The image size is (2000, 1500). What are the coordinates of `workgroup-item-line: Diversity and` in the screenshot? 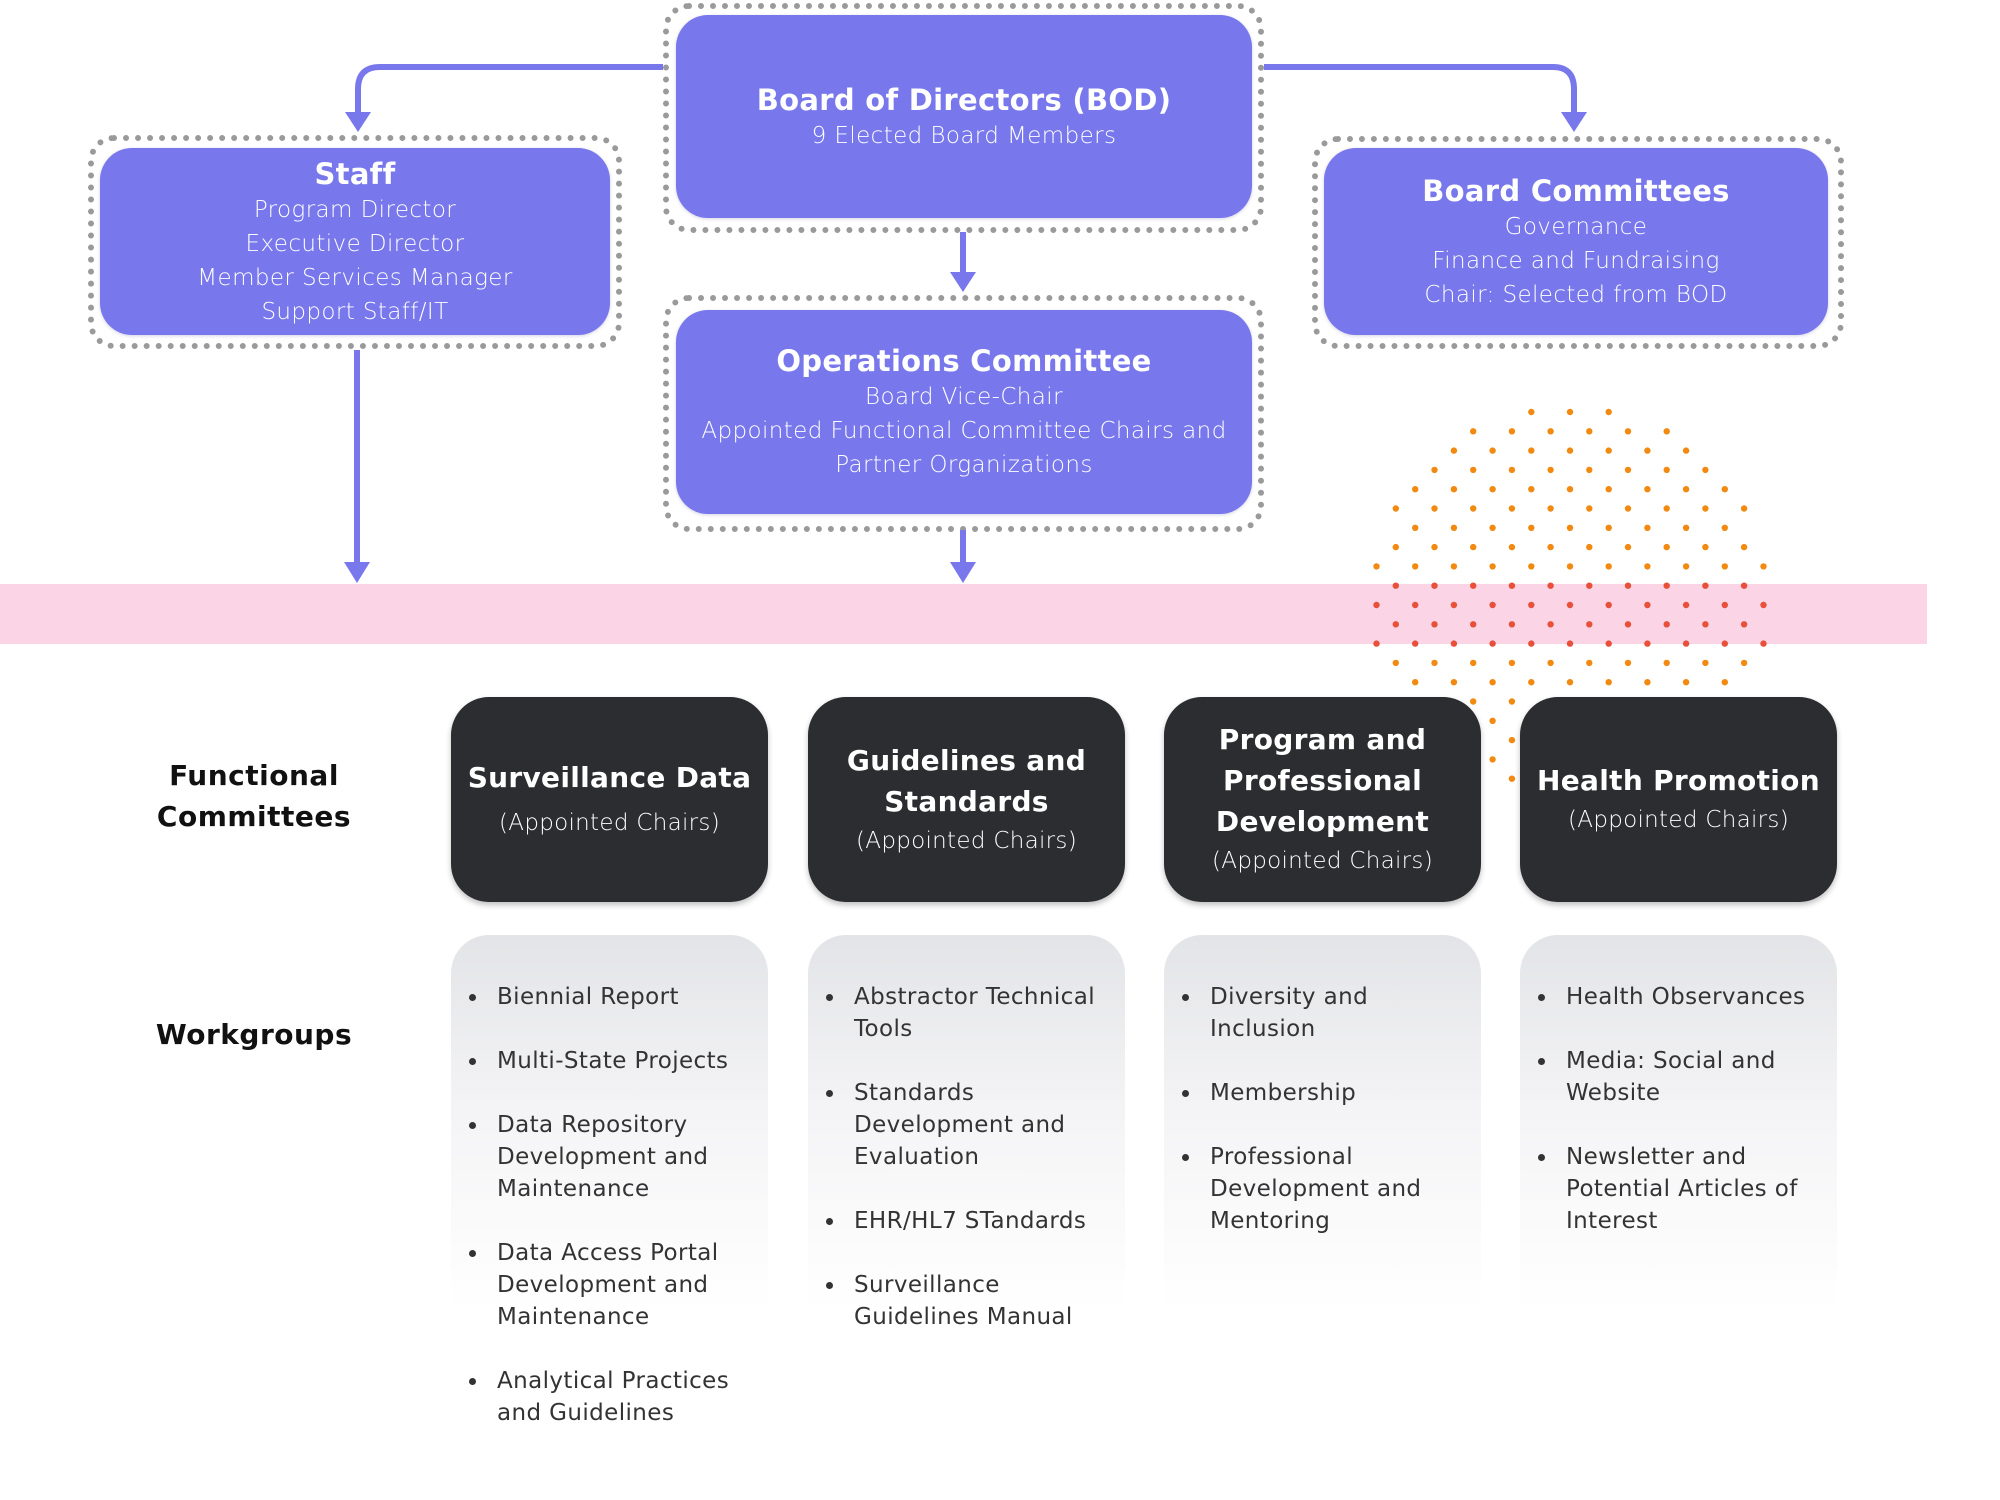 It's located at (1289, 997).